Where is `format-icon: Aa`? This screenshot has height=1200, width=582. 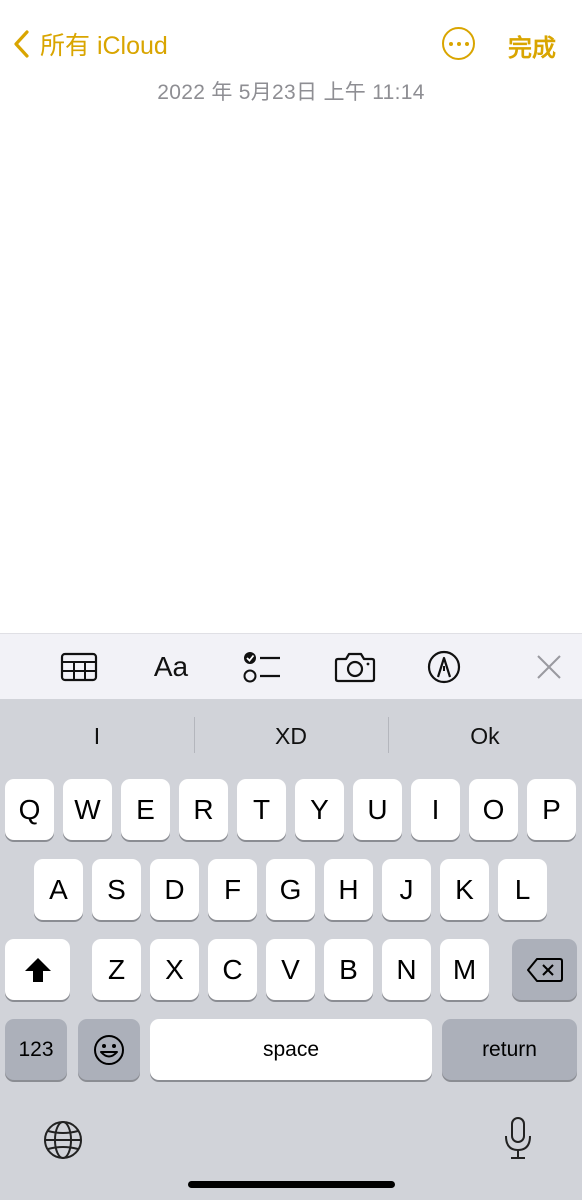 format-icon: Aa is located at coordinates (171, 667).